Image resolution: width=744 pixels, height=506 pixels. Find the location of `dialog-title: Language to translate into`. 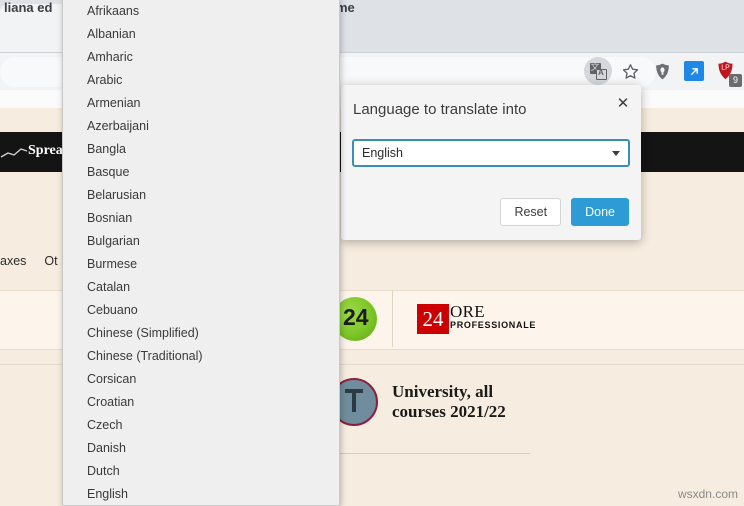

dialog-title: Language to translate into is located at coordinates (440, 109).